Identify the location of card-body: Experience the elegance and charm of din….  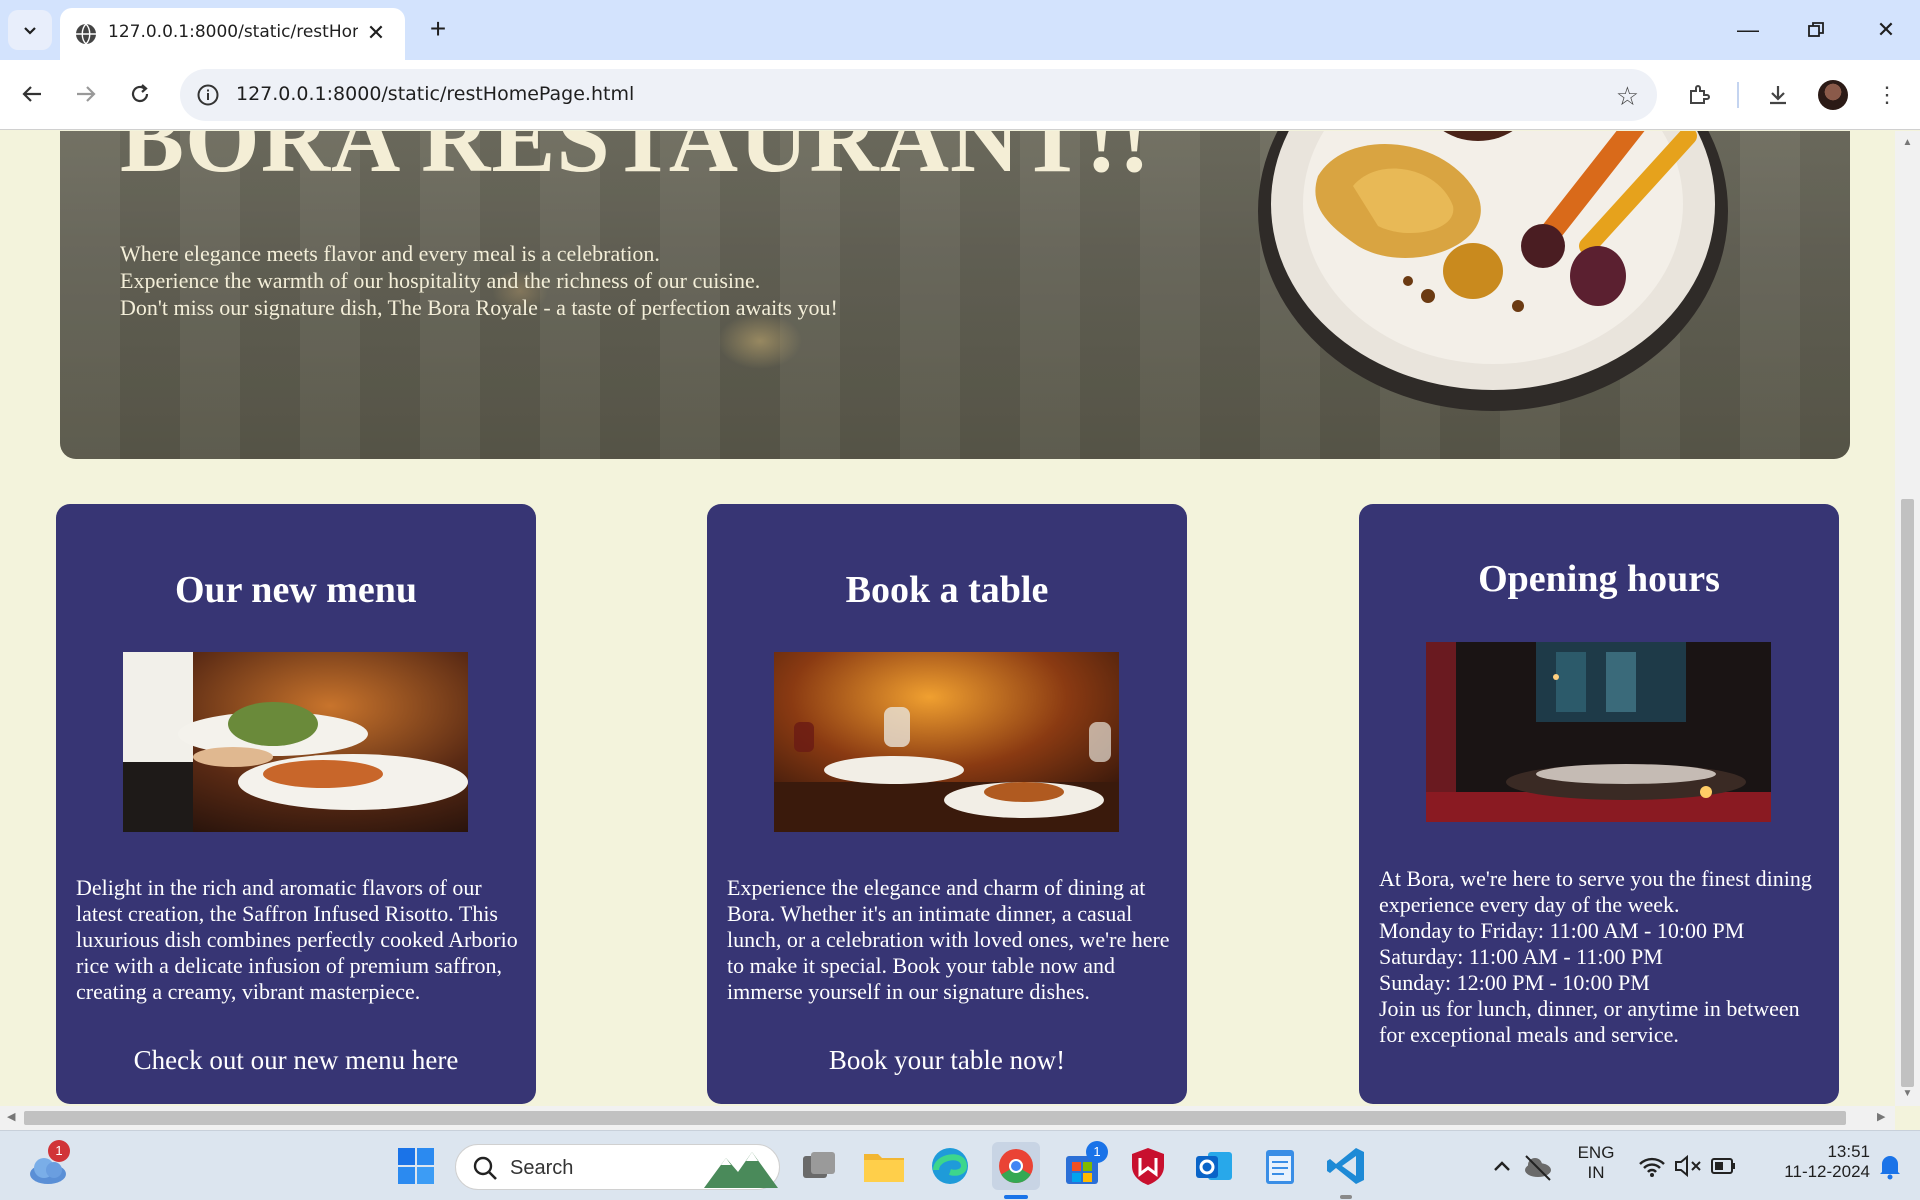
(948, 939).